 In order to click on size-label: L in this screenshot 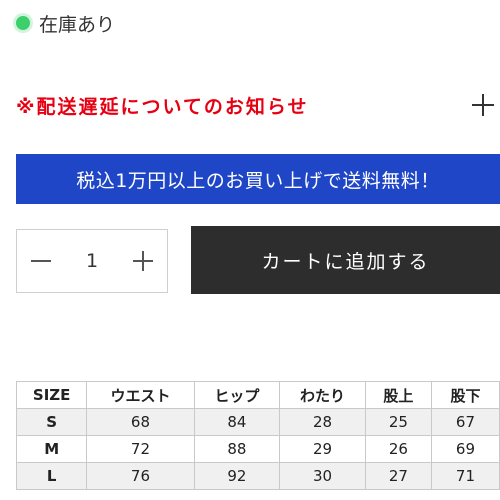, I will do `click(51, 476)`.